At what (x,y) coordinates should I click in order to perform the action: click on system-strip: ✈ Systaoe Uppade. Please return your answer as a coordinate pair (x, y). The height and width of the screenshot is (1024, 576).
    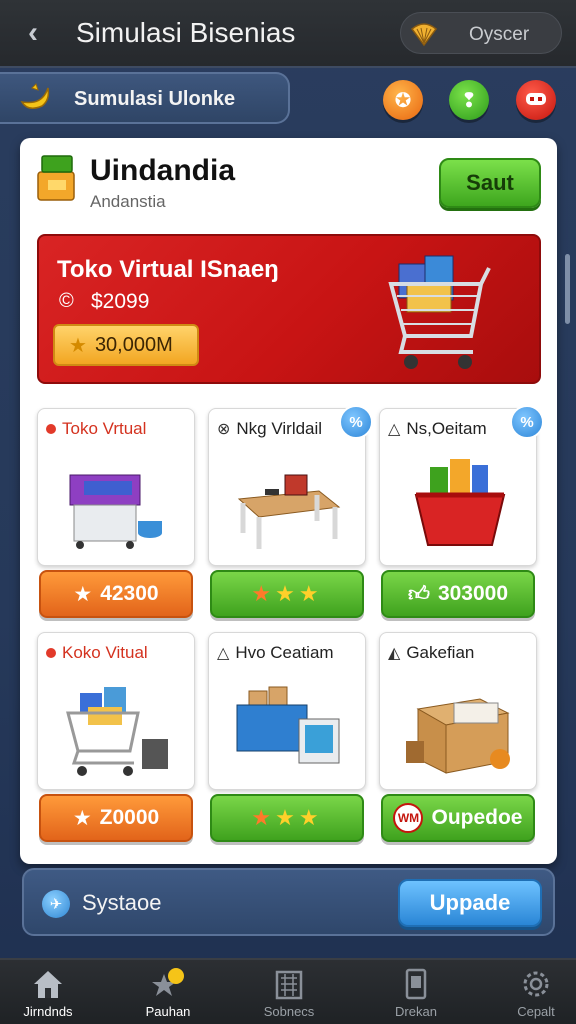
    Looking at the image, I should click on (288, 902).